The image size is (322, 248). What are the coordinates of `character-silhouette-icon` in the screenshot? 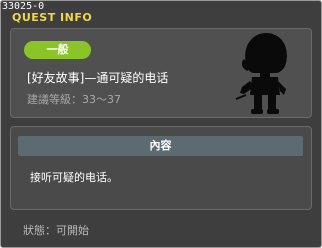 It's located at (261, 73).